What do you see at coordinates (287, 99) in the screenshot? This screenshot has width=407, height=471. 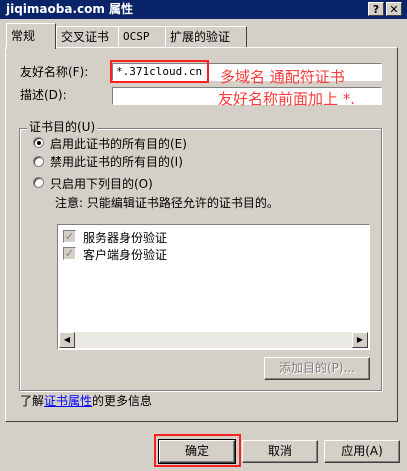 I see `annotation-line-2: 友好名称前面加上 *.` at bounding box center [287, 99].